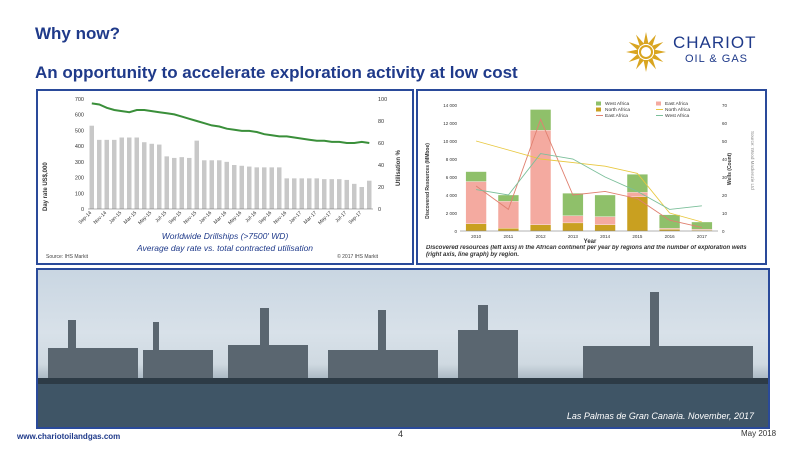 This screenshot has width=800, height=450. What do you see at coordinates (205, 217) in the screenshot?
I see `x-tick-label: Jan-16` at bounding box center [205, 217].